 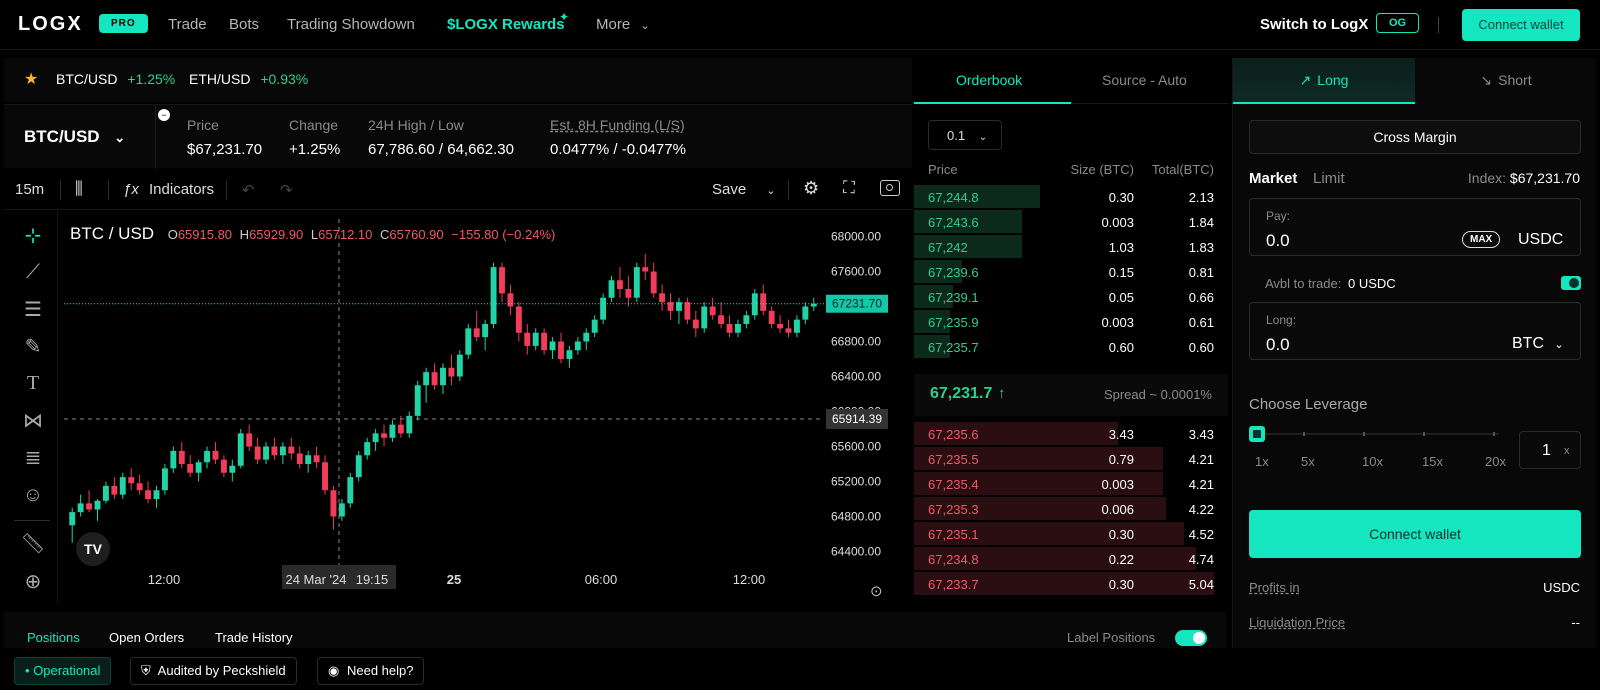 I want to click on leverage-mark-5x: 5x, so click(x=1308, y=461).